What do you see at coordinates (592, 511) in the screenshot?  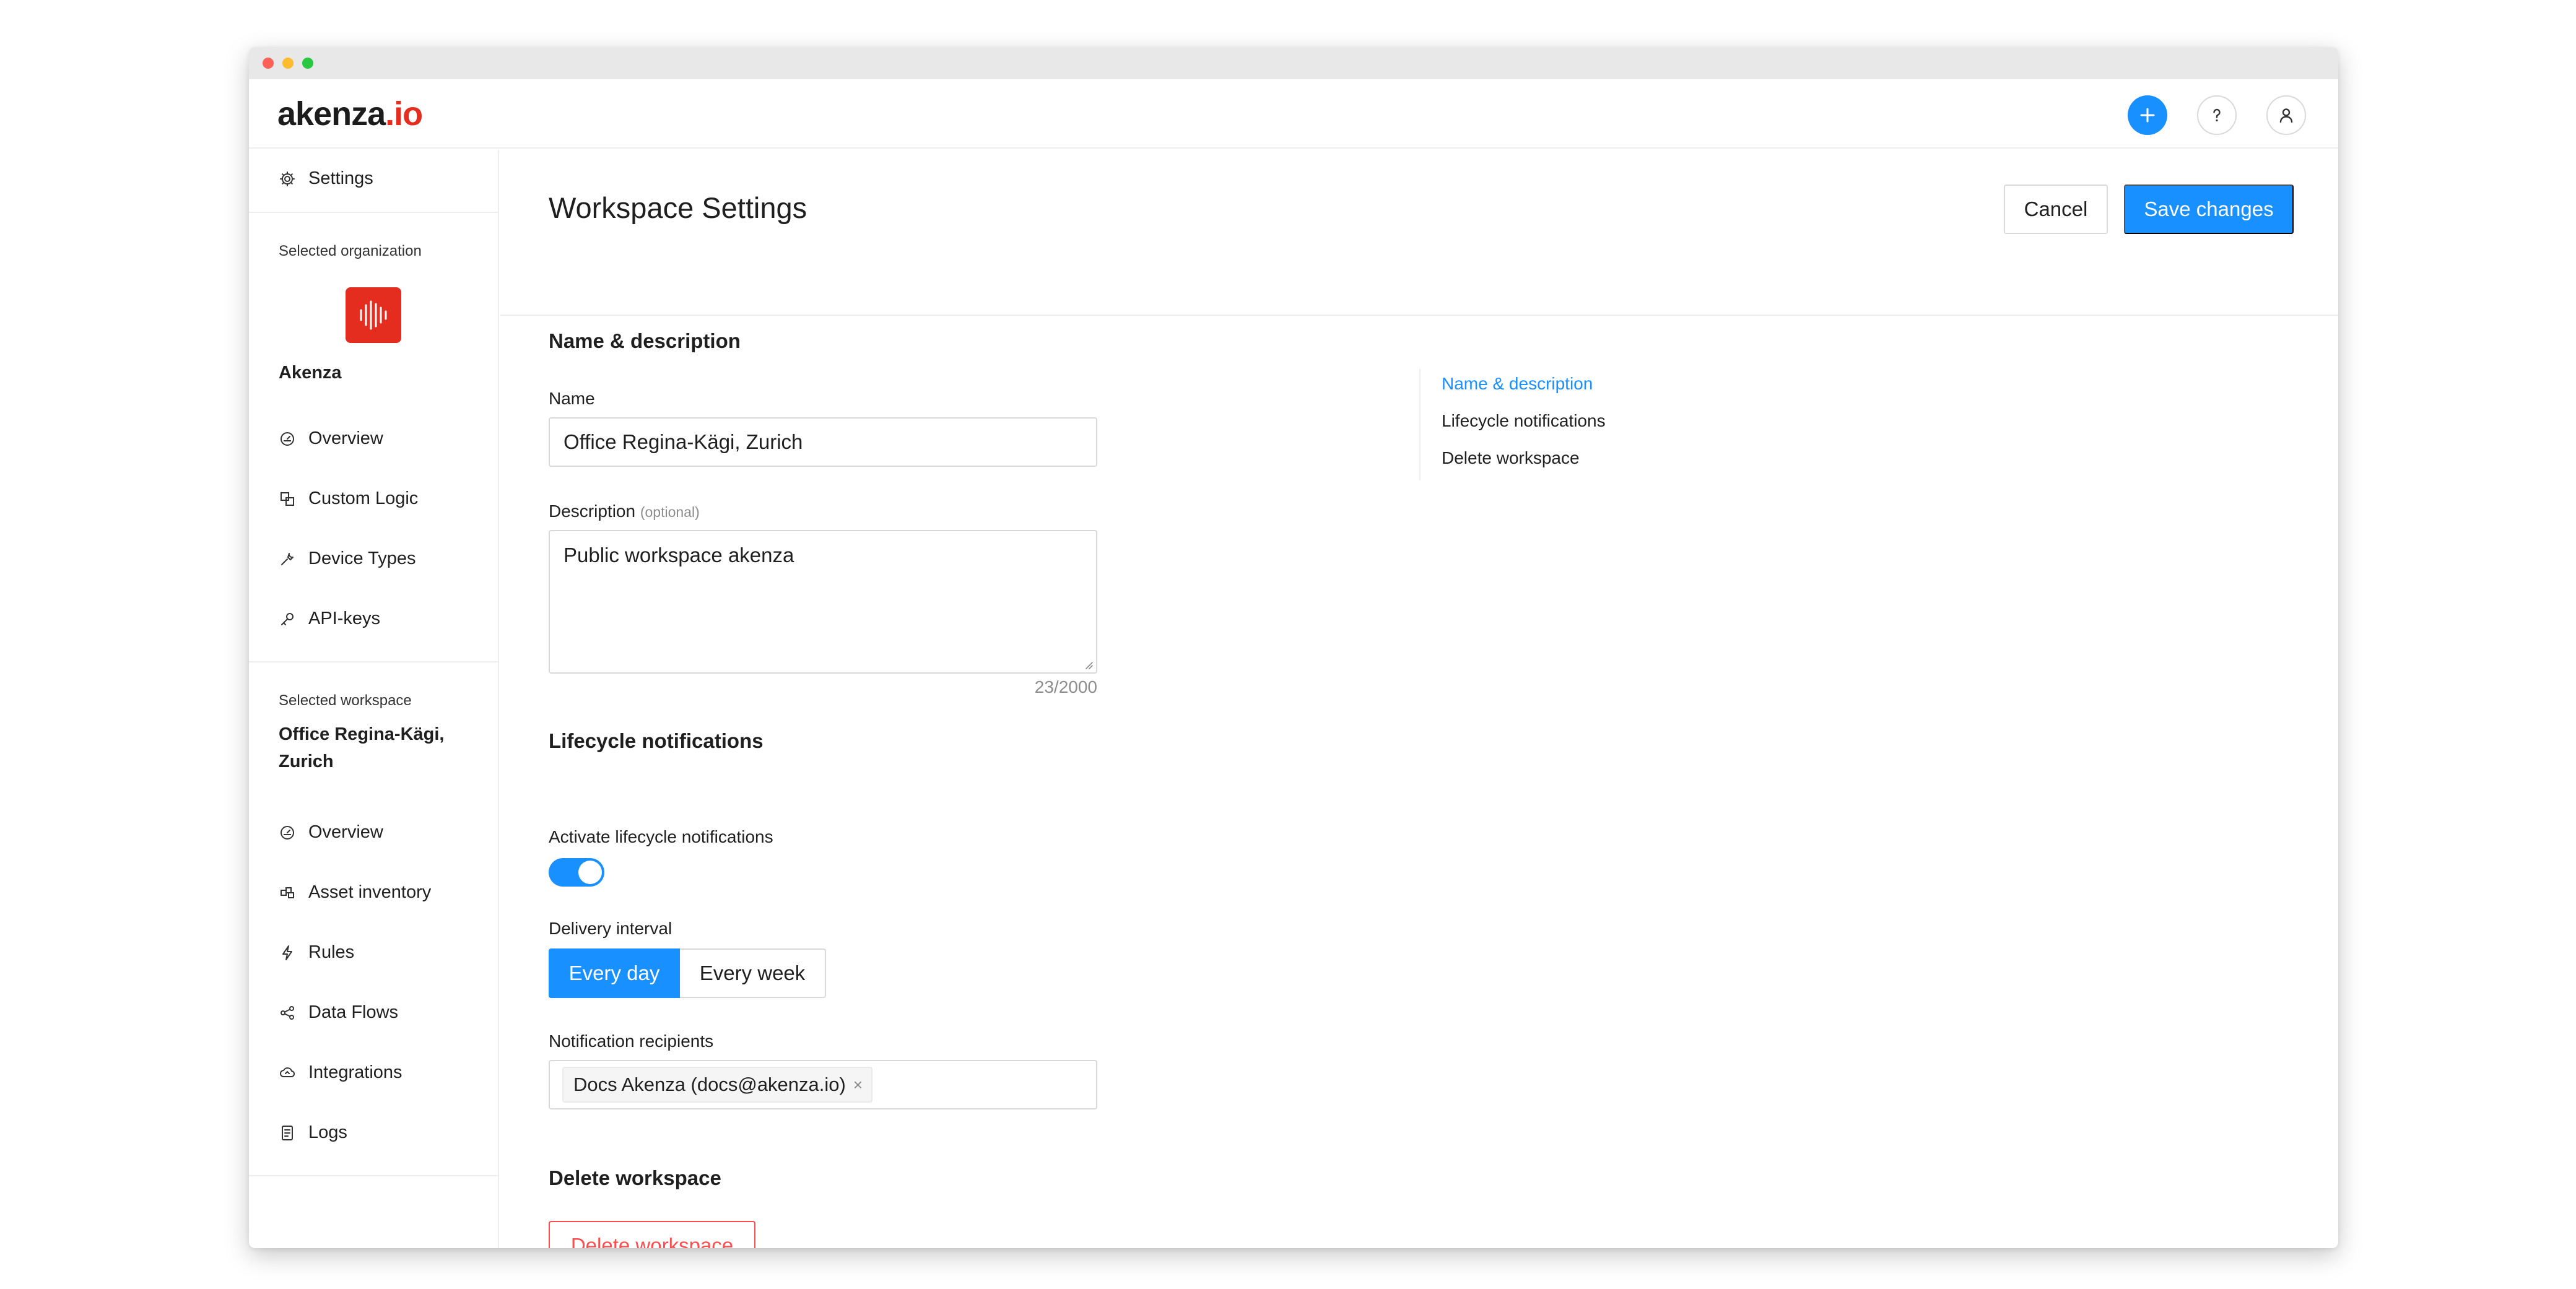 I see `description-label-text: Description` at bounding box center [592, 511].